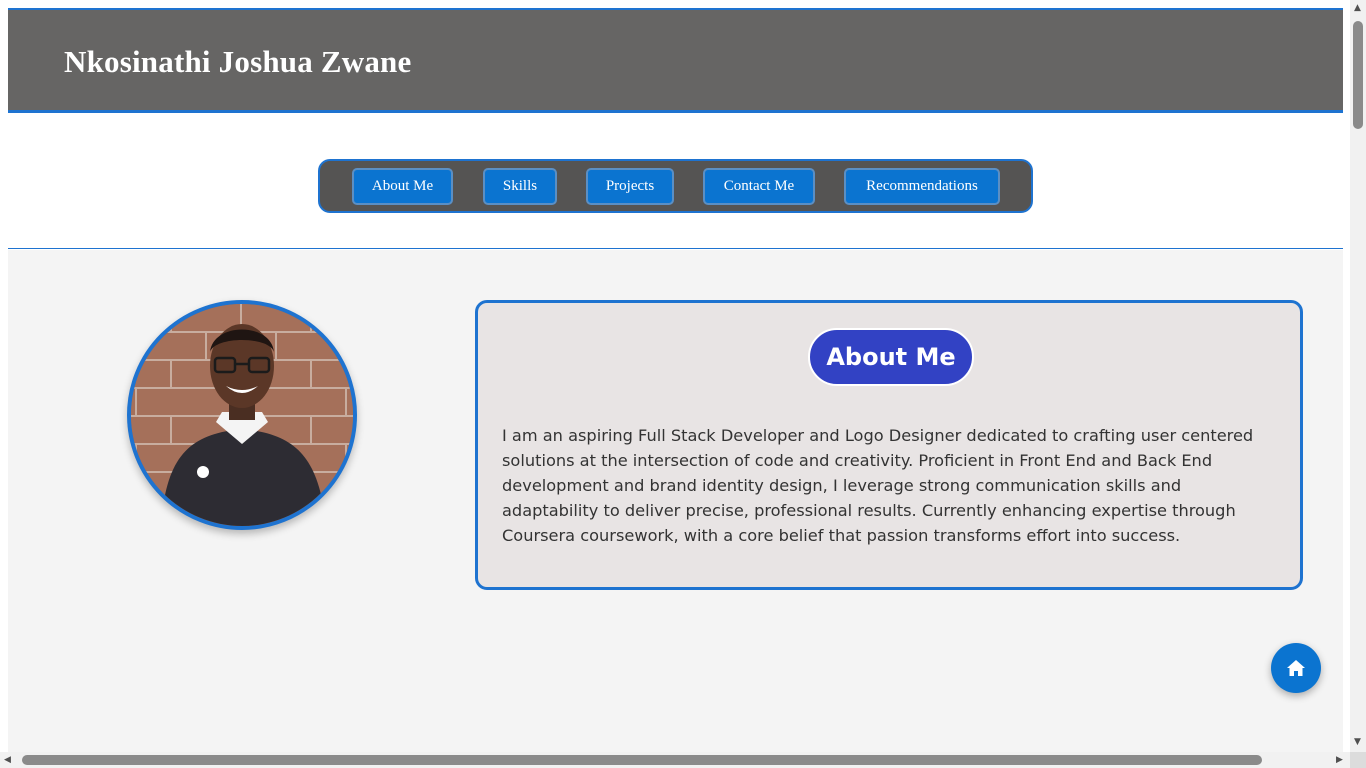  Describe the element at coordinates (891, 357) in the screenshot. I see `about-heading: About Me` at that location.